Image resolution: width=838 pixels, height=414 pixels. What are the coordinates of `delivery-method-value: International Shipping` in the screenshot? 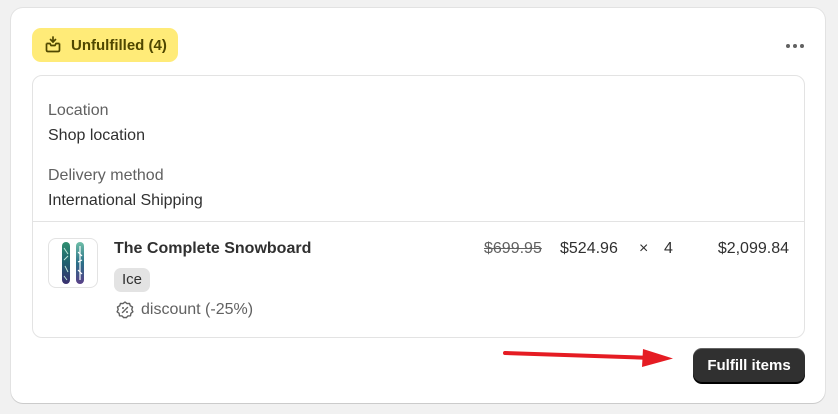 It's located at (125, 200).